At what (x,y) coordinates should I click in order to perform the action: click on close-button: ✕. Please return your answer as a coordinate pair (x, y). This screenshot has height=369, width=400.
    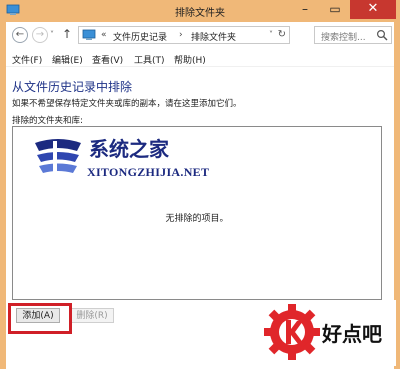
    Looking at the image, I should click on (373, 9).